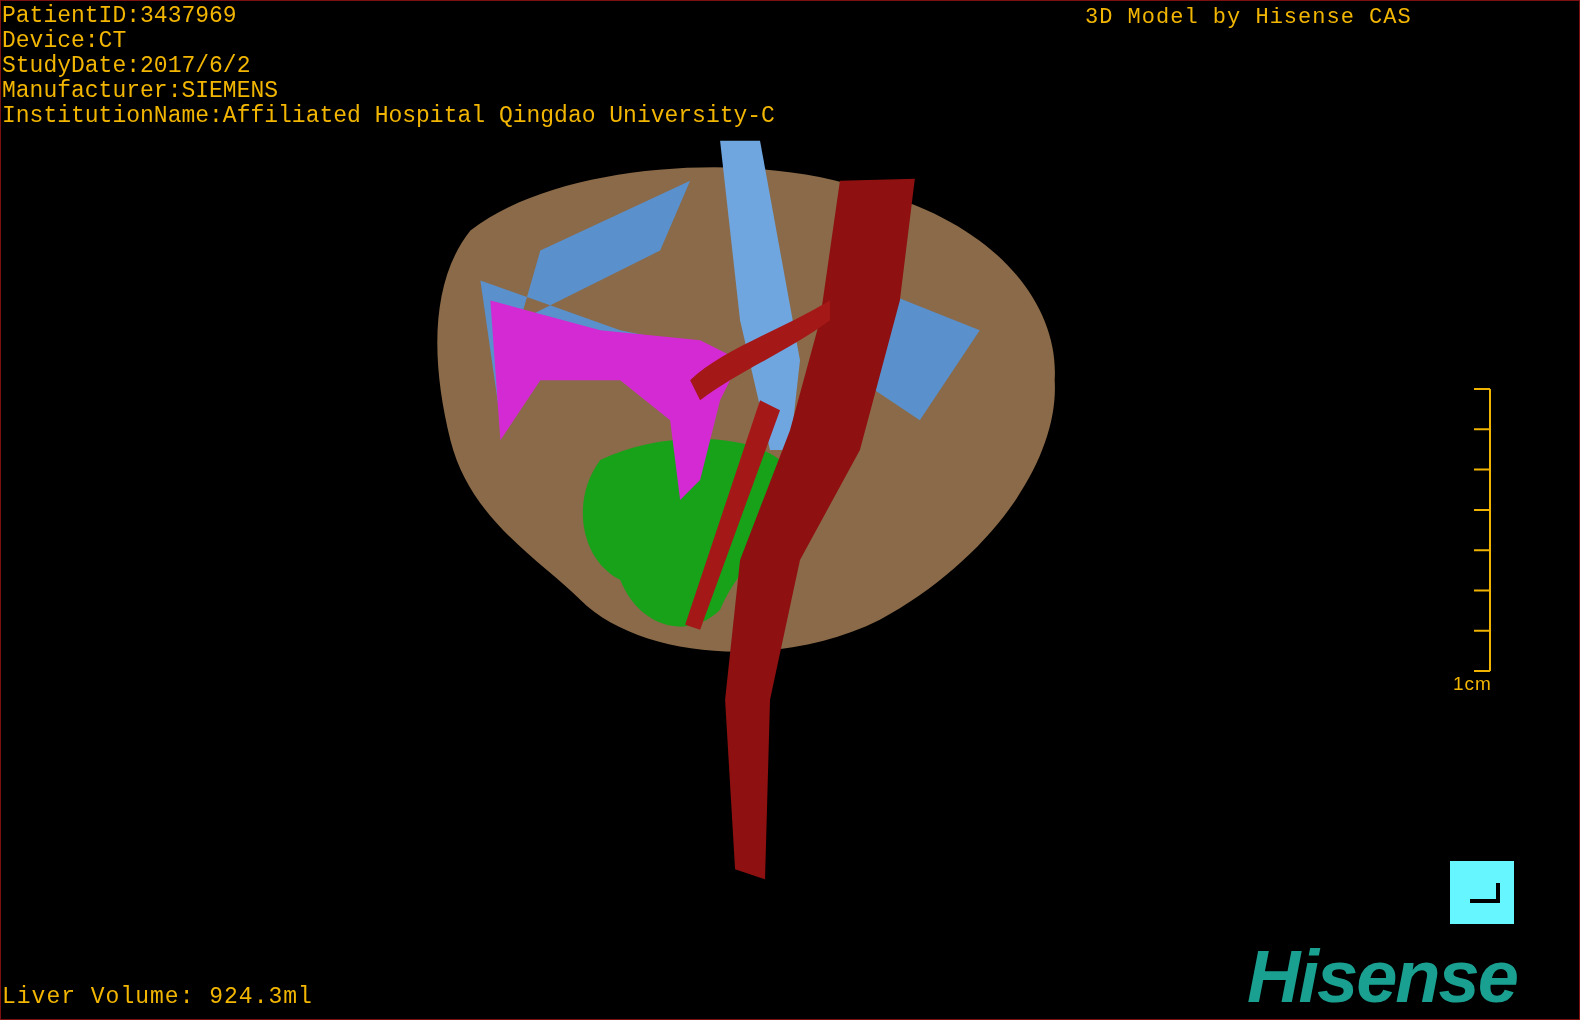 The width and height of the screenshot is (1580, 1020). Describe the element at coordinates (157, 997) in the screenshot. I see `liver-volume-text: Liver Volume: 924.3ml` at that location.